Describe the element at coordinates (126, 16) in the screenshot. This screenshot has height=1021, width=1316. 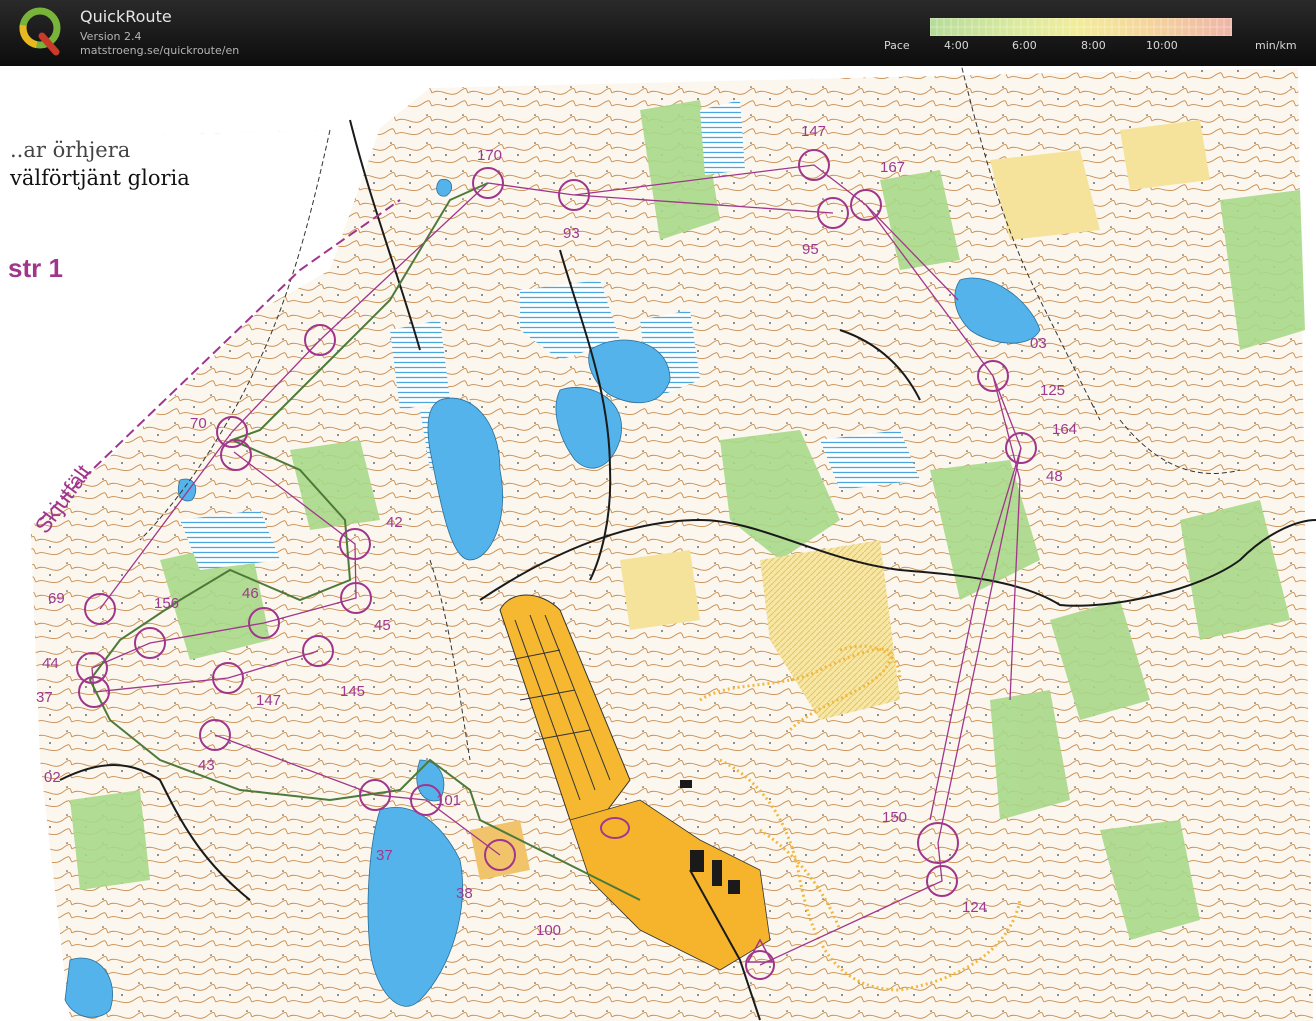
I see `app-title: QuickRoute` at that location.